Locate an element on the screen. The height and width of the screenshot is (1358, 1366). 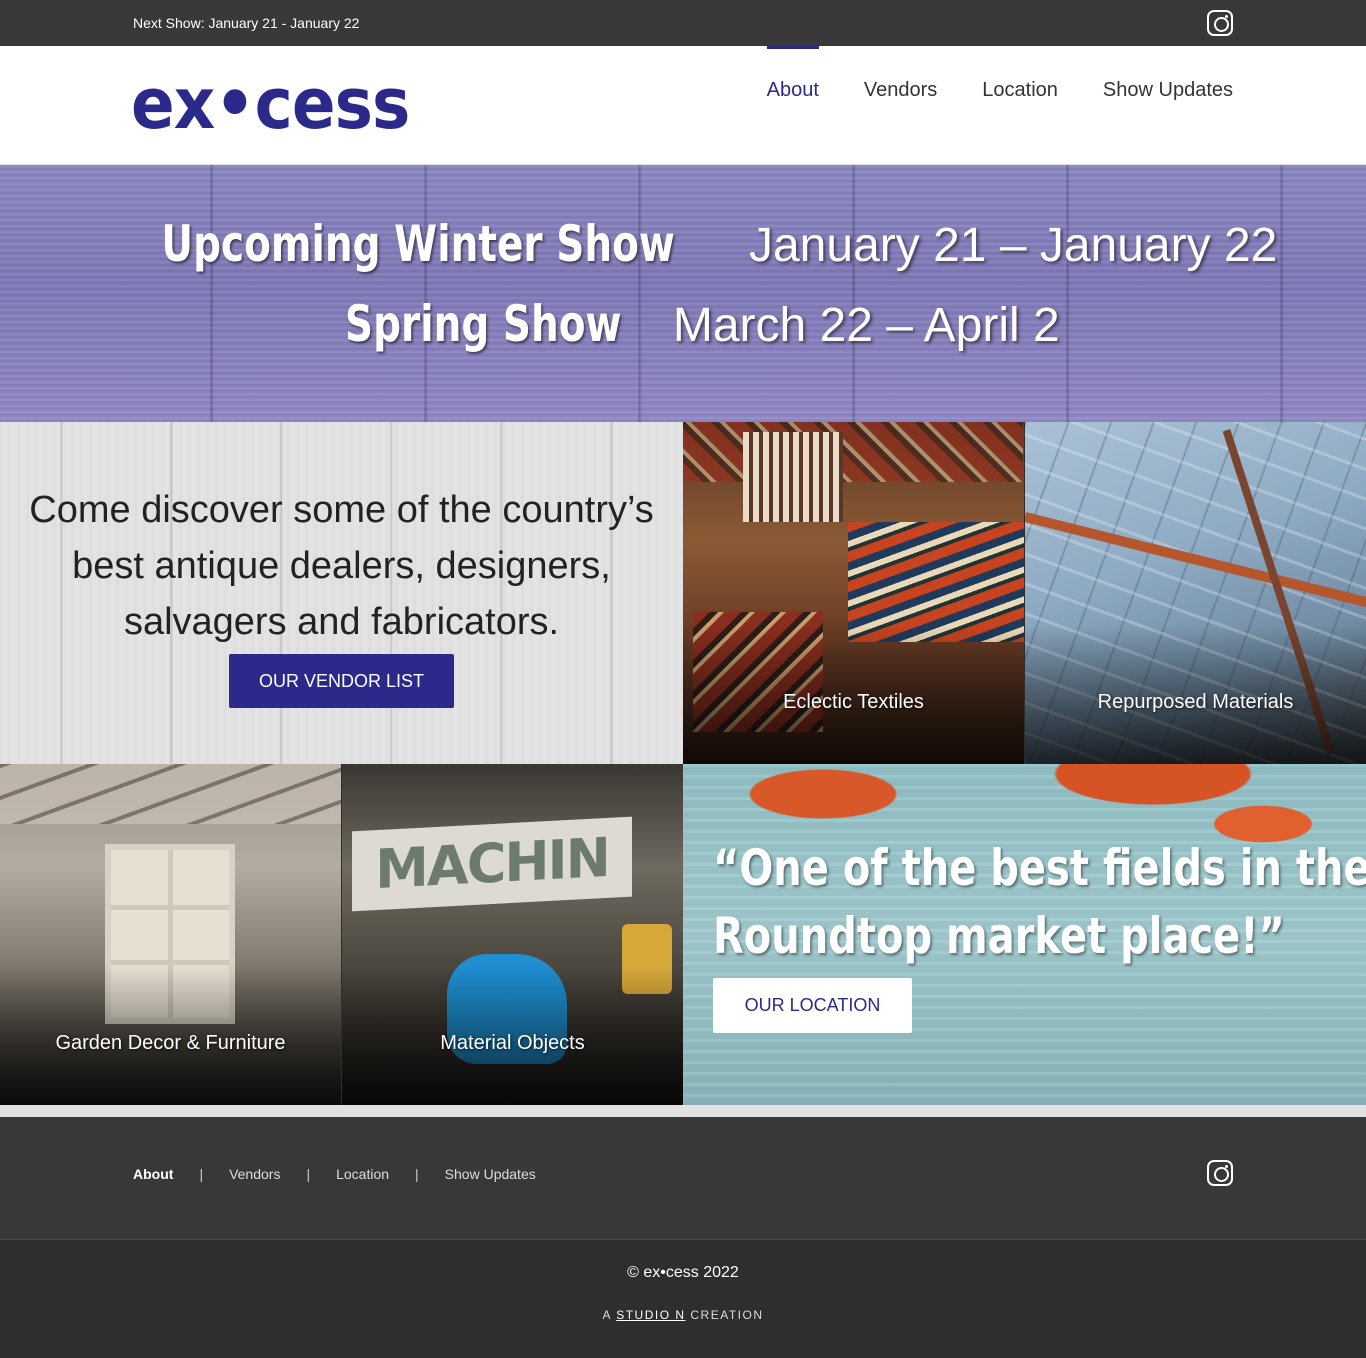
copyright-text: © ex•cess 2022 is located at coordinates (683, 1272).